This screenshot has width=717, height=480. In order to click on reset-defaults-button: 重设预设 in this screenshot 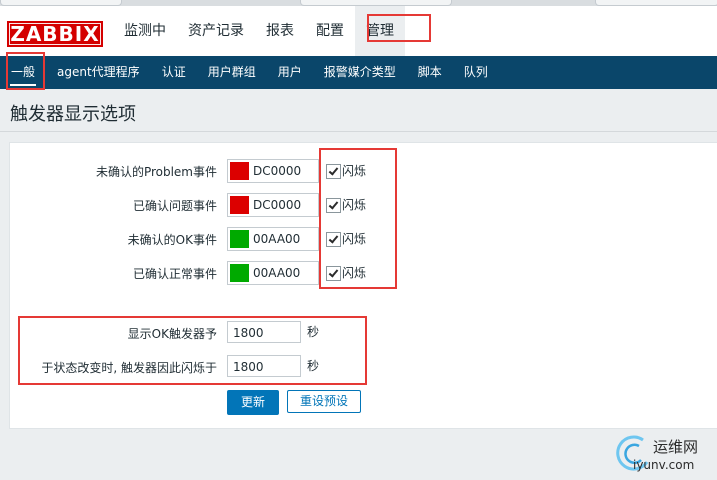, I will do `click(324, 401)`.